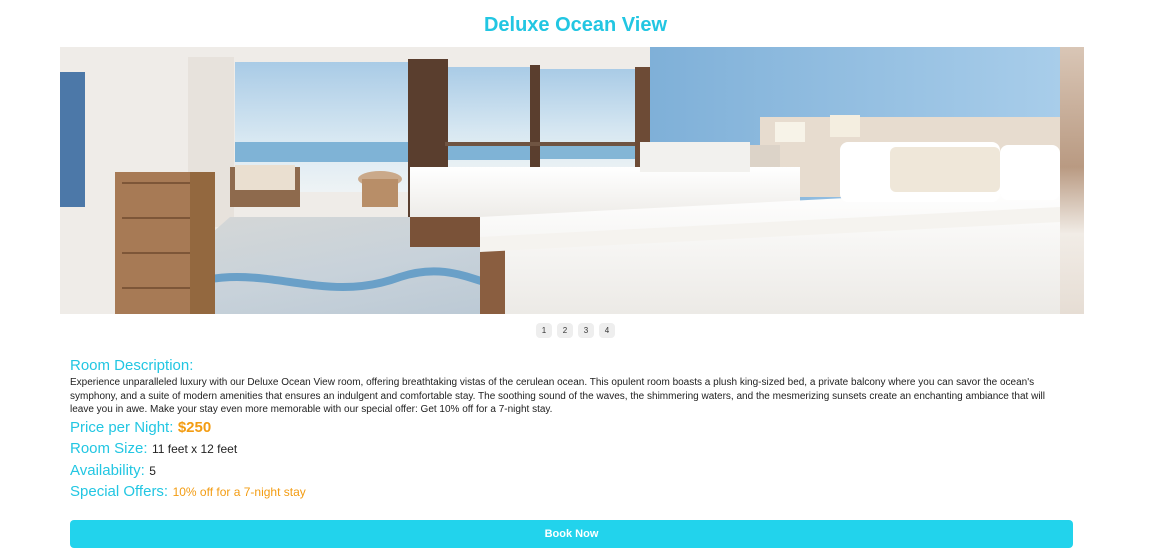 This screenshot has width=1151, height=557. Describe the element at coordinates (1072, 180) in the screenshot. I see `next-slide-preview` at that location.